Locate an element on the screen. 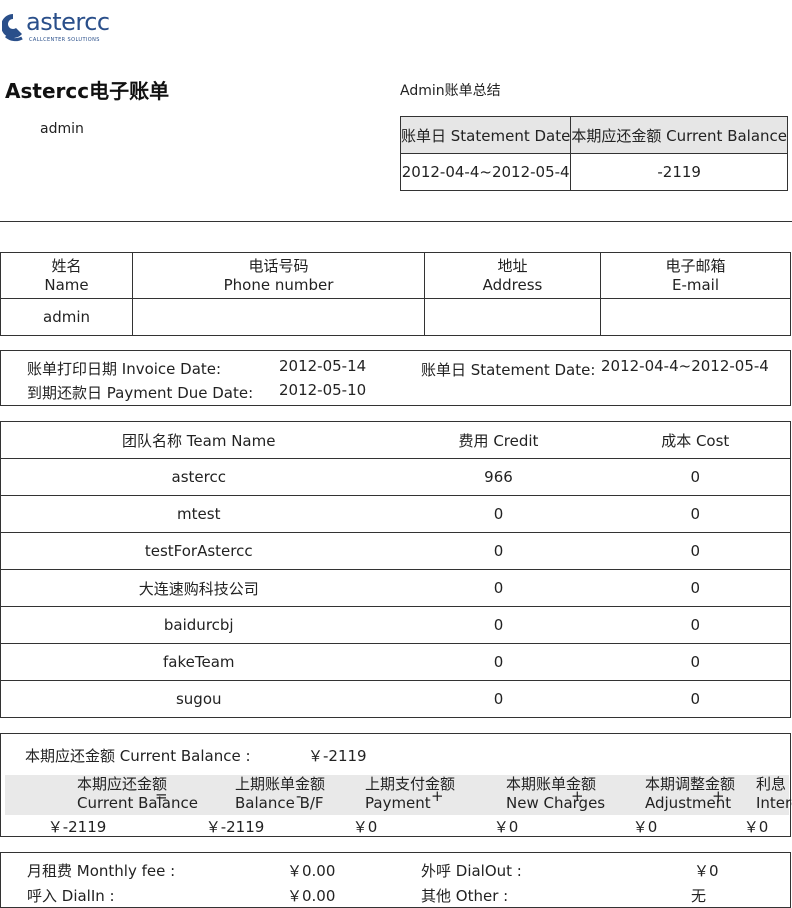 This screenshot has width=792, height=908. dialin-label: 呼入 DialIn : is located at coordinates (71, 896).